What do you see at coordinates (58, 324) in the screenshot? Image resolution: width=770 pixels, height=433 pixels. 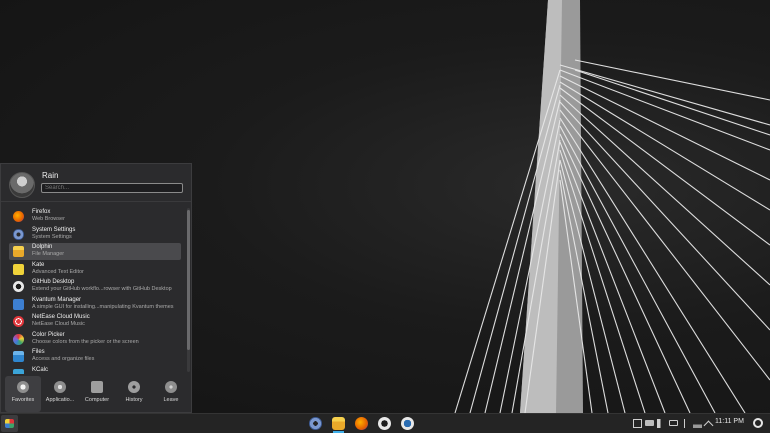 I see `app-description: NetEase Cloud Music` at bounding box center [58, 324].